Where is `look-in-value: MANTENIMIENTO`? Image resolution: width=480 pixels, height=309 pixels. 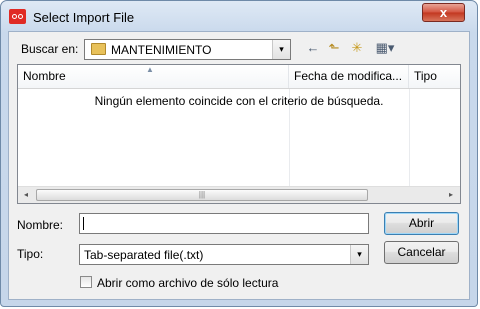 look-in-value: MANTENIMIENTO is located at coordinates (161, 50).